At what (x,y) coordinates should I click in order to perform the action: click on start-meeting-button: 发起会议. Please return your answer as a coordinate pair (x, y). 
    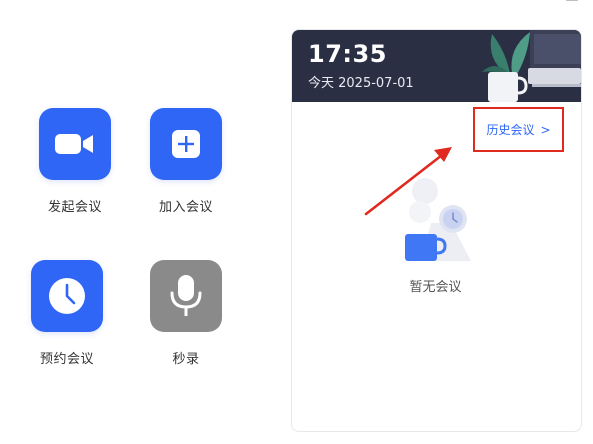
    Looking at the image, I should click on (75, 161).